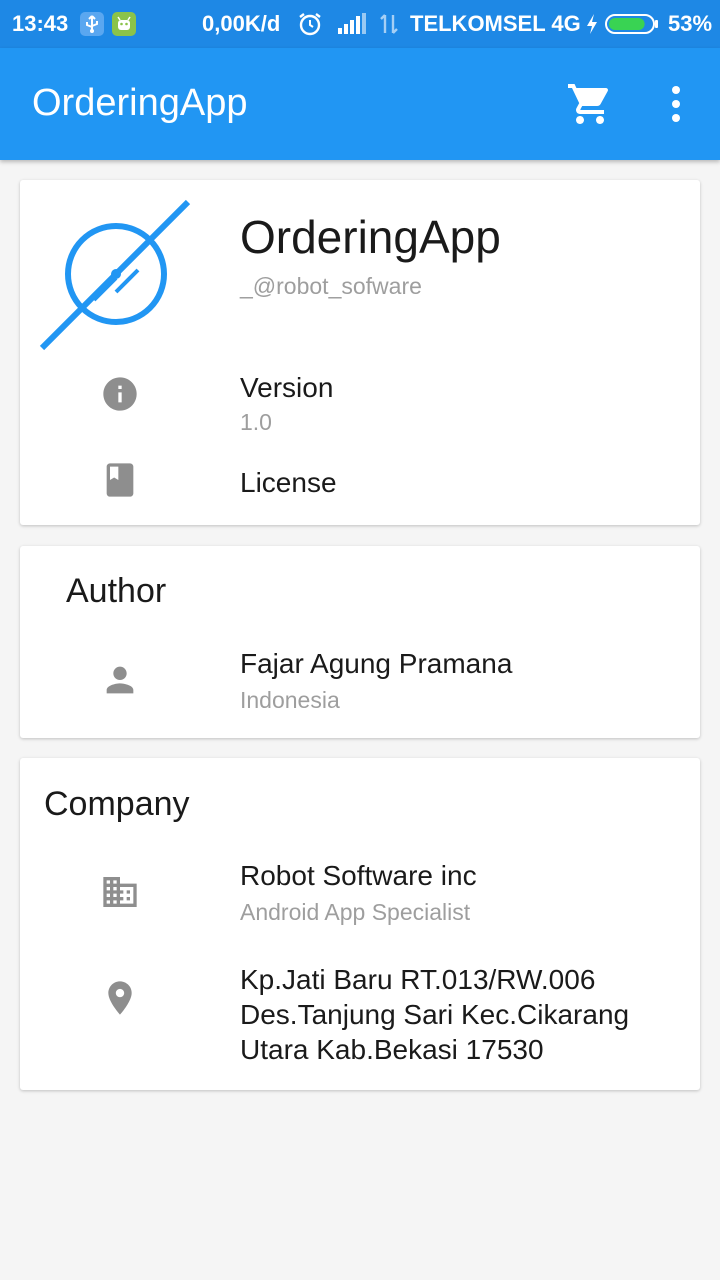 Image resolution: width=720 pixels, height=1280 pixels. I want to click on book-icon, so click(120, 482).